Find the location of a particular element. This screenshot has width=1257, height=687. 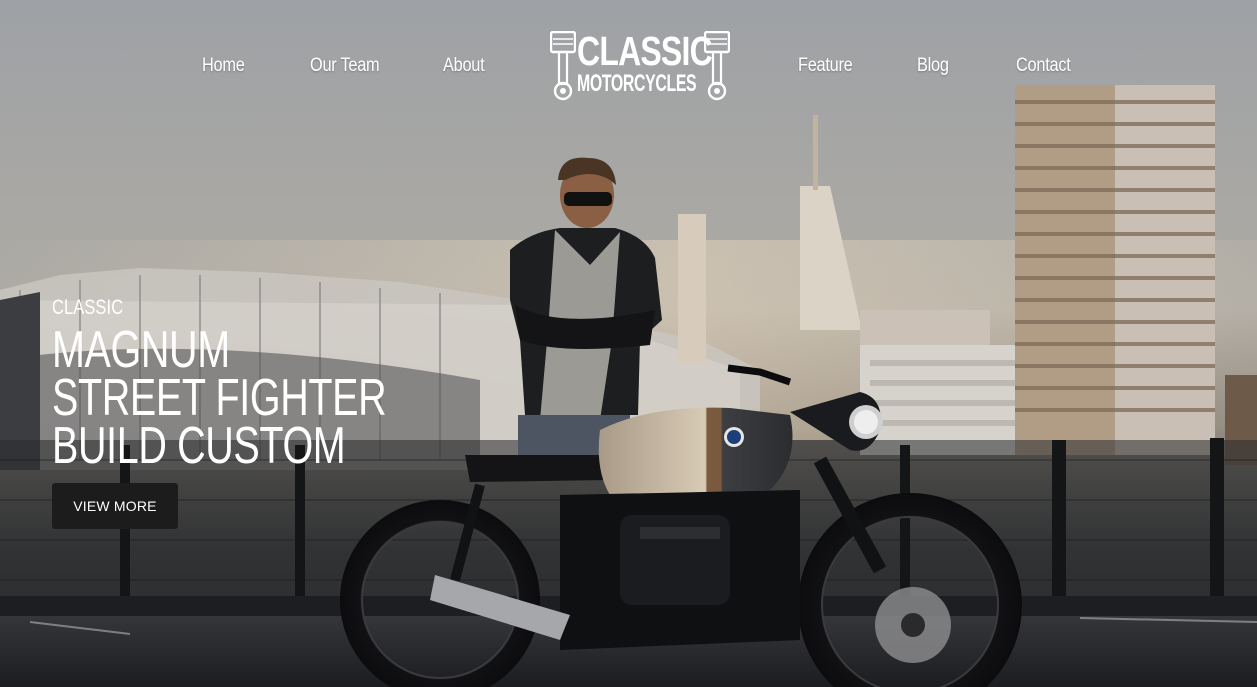

hero-headline-line-1: MAGNUM is located at coordinates (141, 350).